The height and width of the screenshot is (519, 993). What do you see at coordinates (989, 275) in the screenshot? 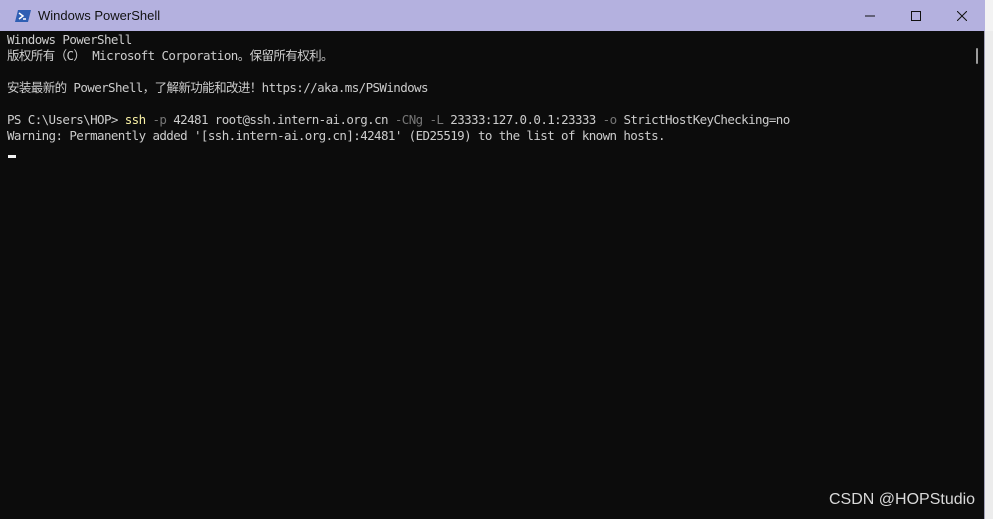
I see `background-window-edge` at bounding box center [989, 275].